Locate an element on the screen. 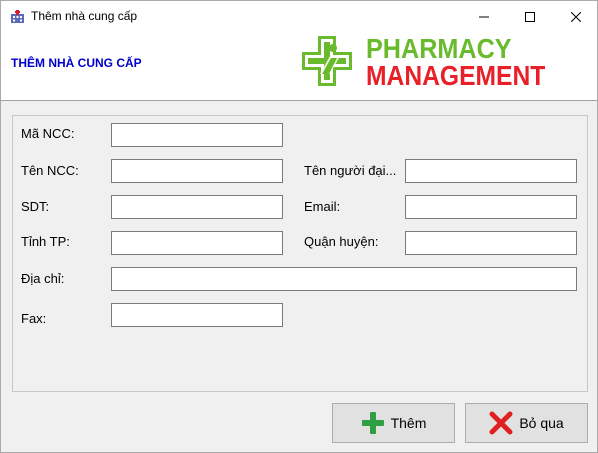 The height and width of the screenshot is (453, 598). fax-label: Fax: is located at coordinates (34, 318).